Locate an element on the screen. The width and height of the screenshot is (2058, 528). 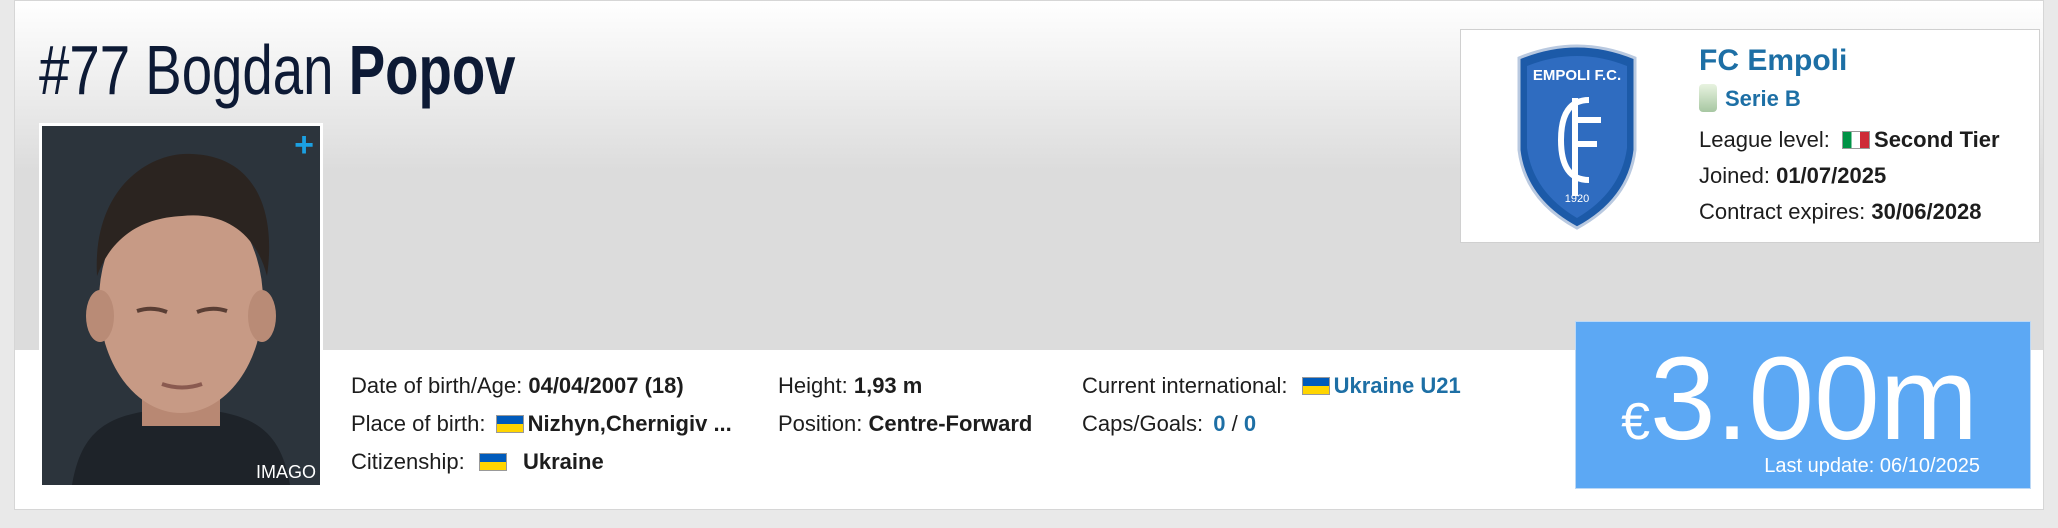
crest-year: 1920 is located at coordinates (1577, 199).